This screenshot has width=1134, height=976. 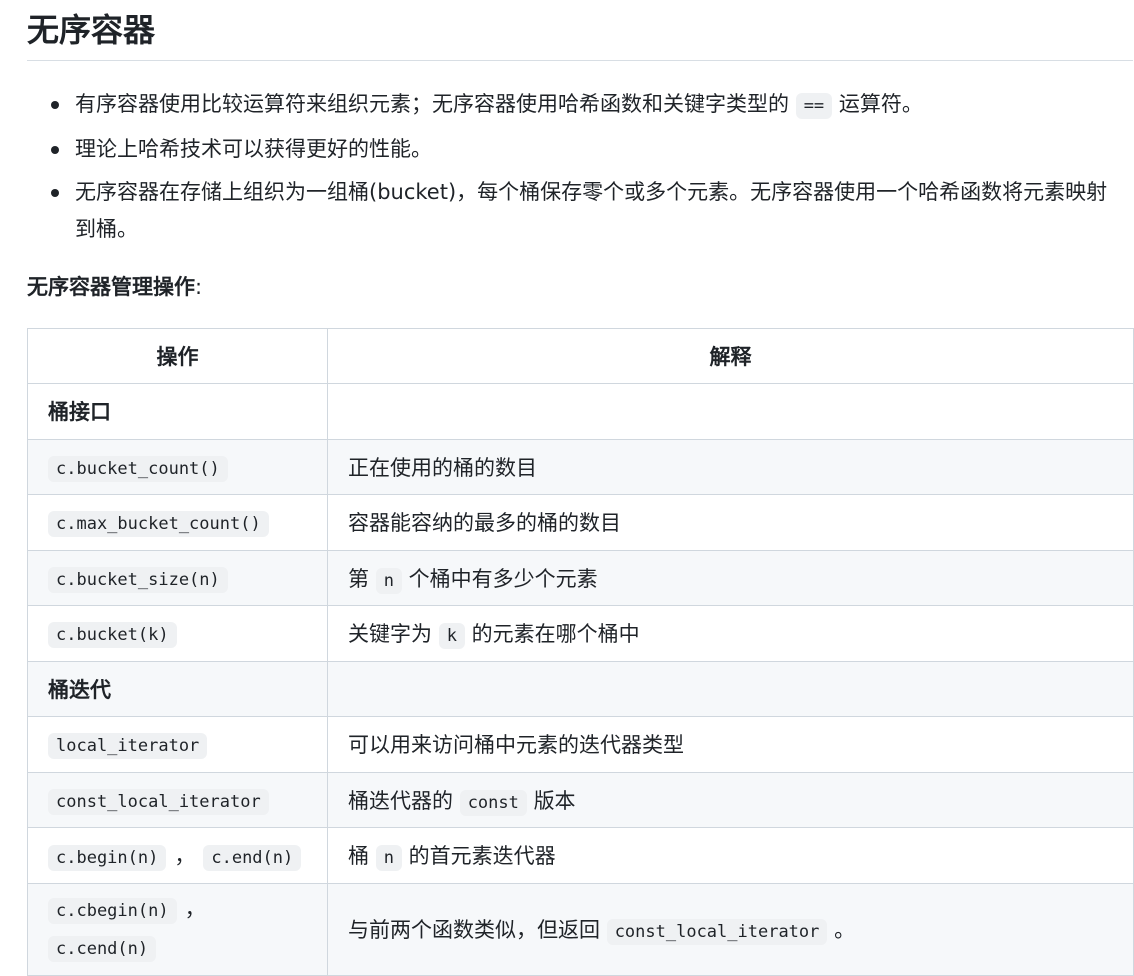 I want to click on table-row: c.bucket_count() 正在使用的桶的数目, so click(x=580, y=466).